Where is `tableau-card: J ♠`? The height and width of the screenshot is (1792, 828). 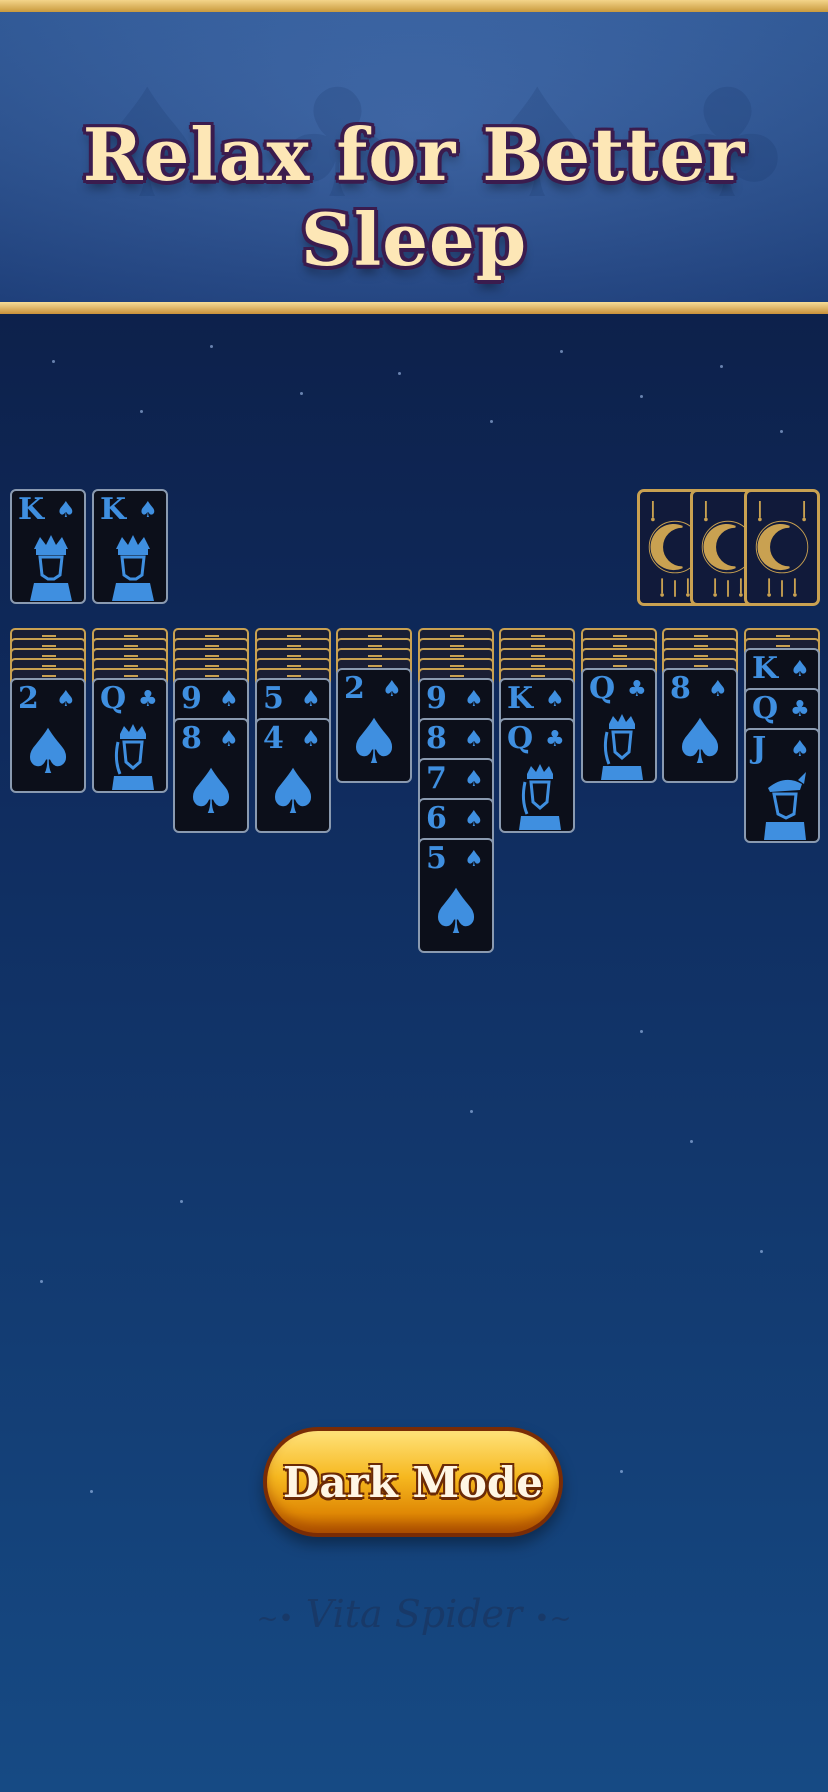 tableau-card: J ♠ is located at coordinates (782, 785).